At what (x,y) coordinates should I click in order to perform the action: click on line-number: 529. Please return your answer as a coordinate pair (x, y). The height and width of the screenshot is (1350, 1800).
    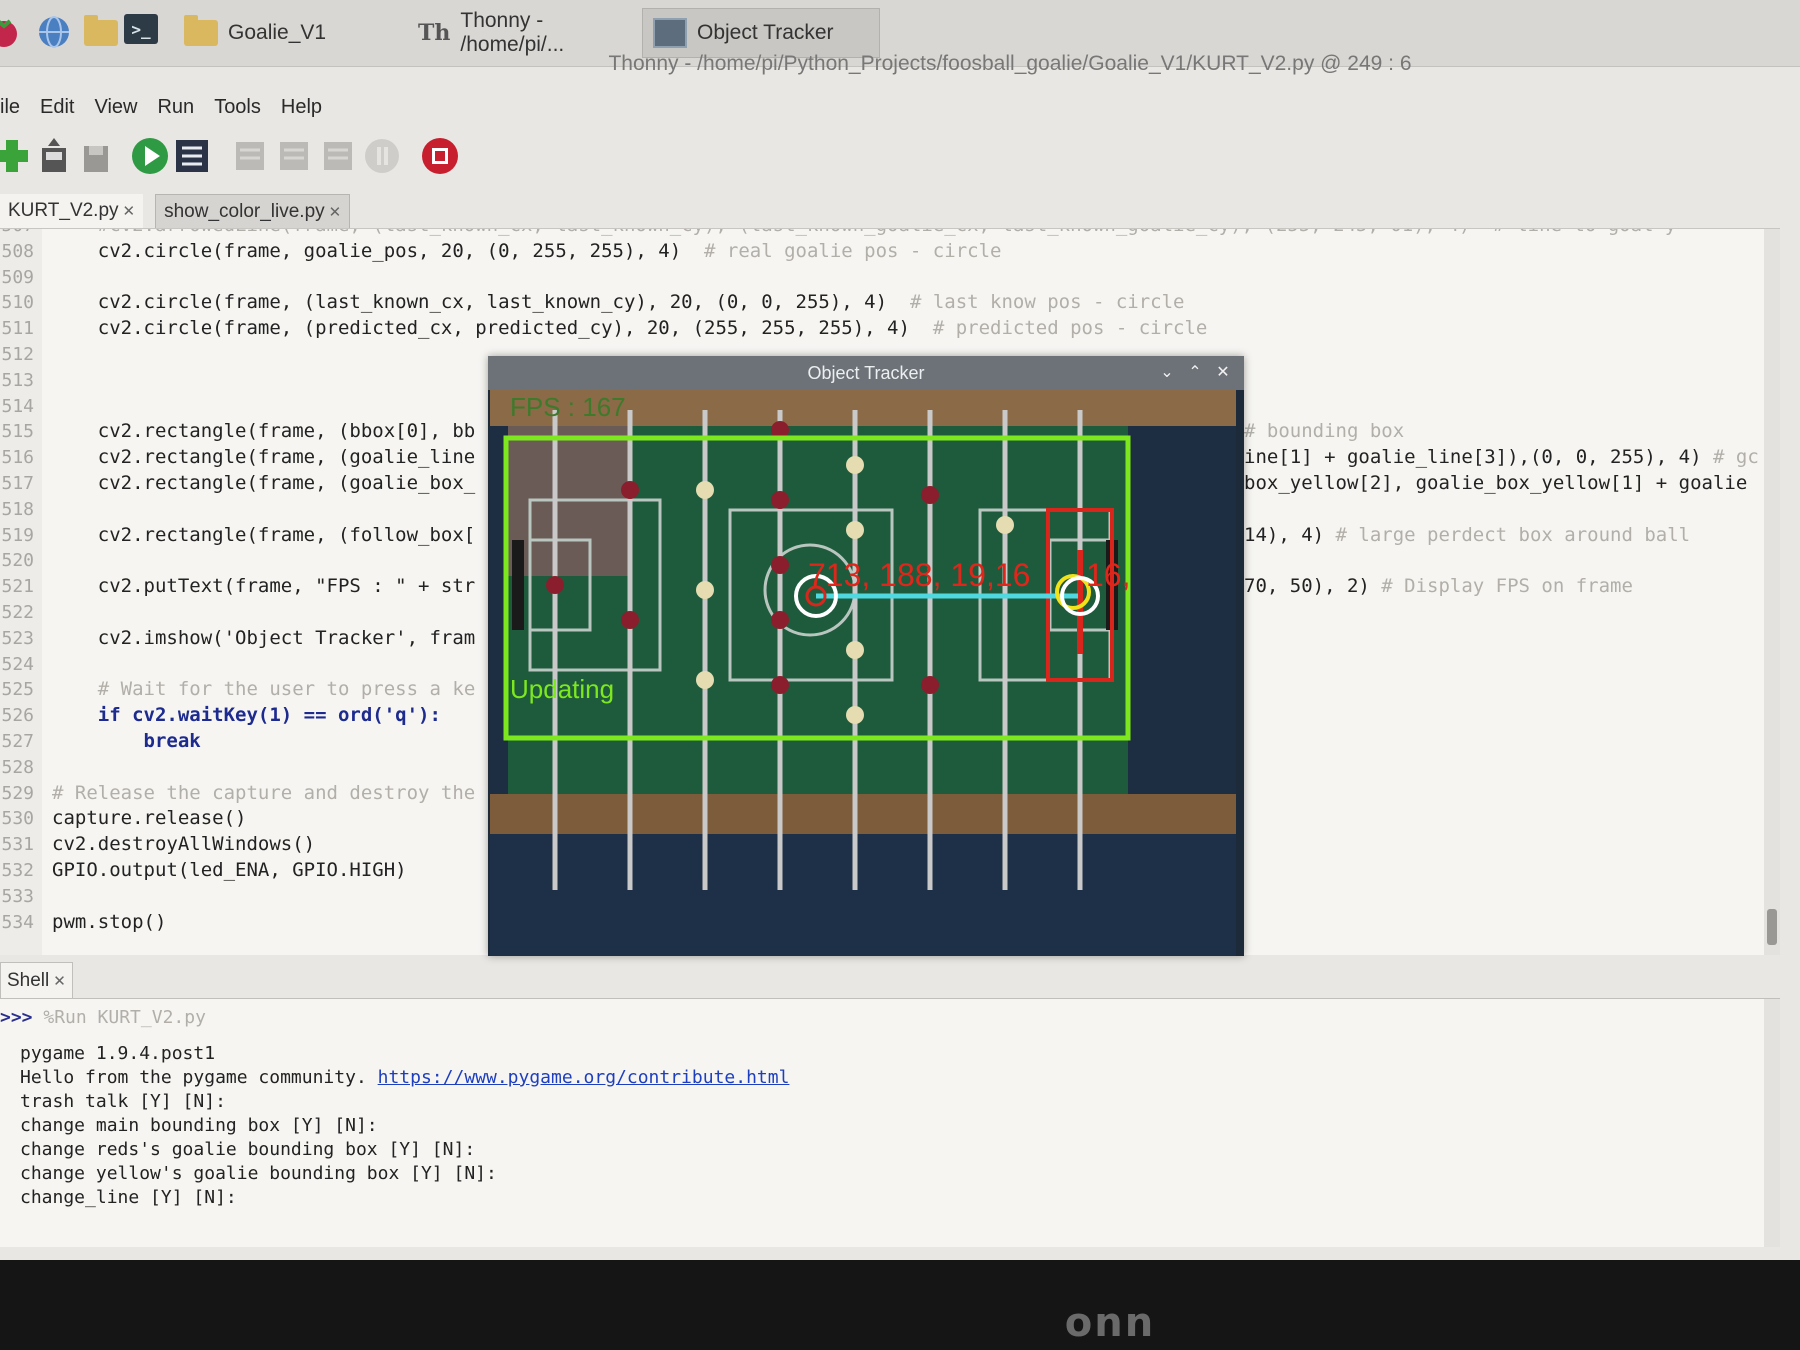
    Looking at the image, I should click on (17, 793).